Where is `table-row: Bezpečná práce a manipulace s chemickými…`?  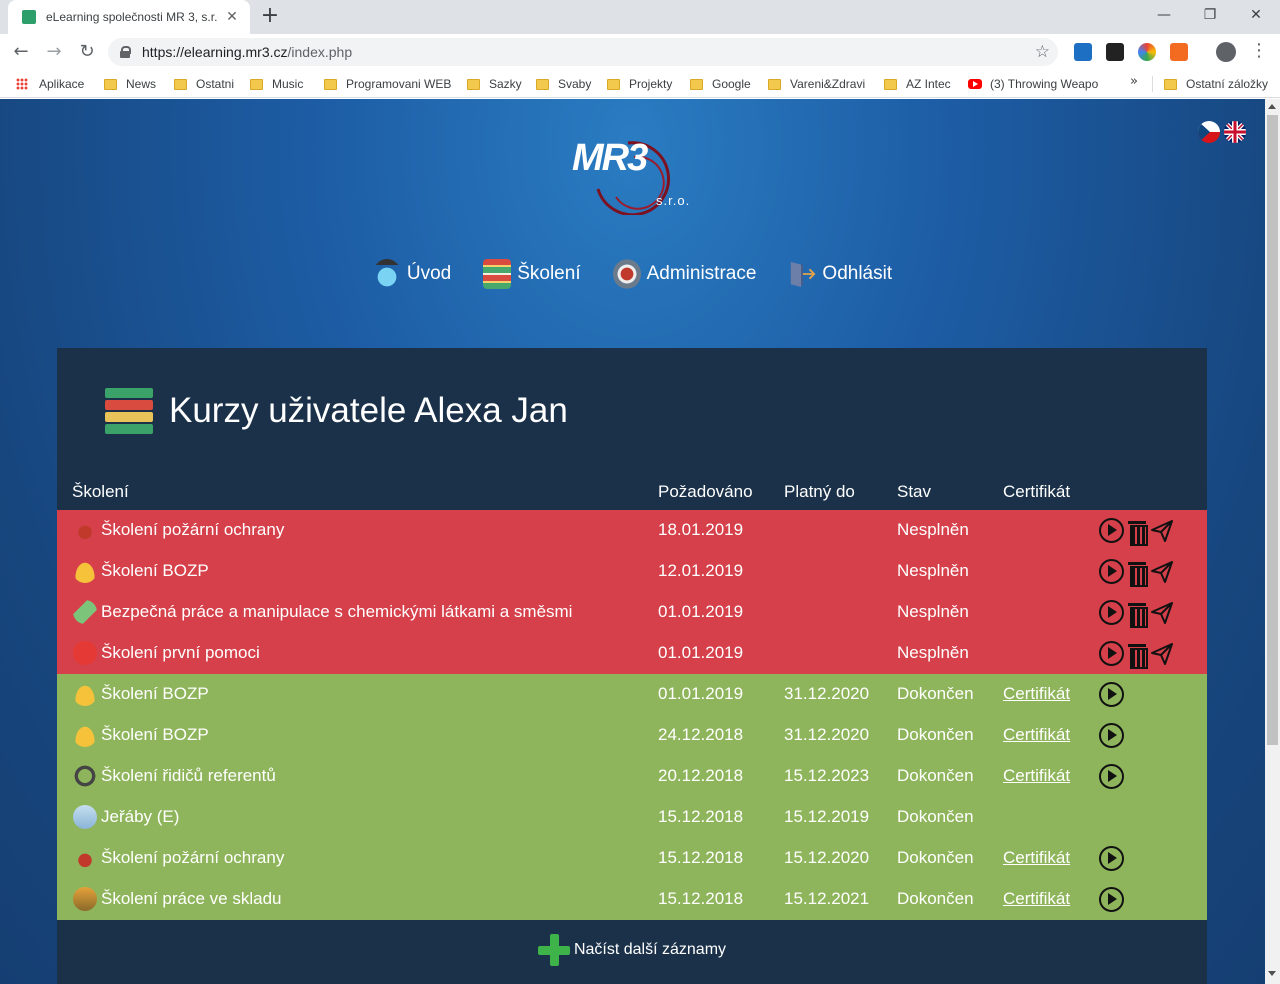 table-row: Bezpečná práce a manipulace s chemickými… is located at coordinates (632, 612).